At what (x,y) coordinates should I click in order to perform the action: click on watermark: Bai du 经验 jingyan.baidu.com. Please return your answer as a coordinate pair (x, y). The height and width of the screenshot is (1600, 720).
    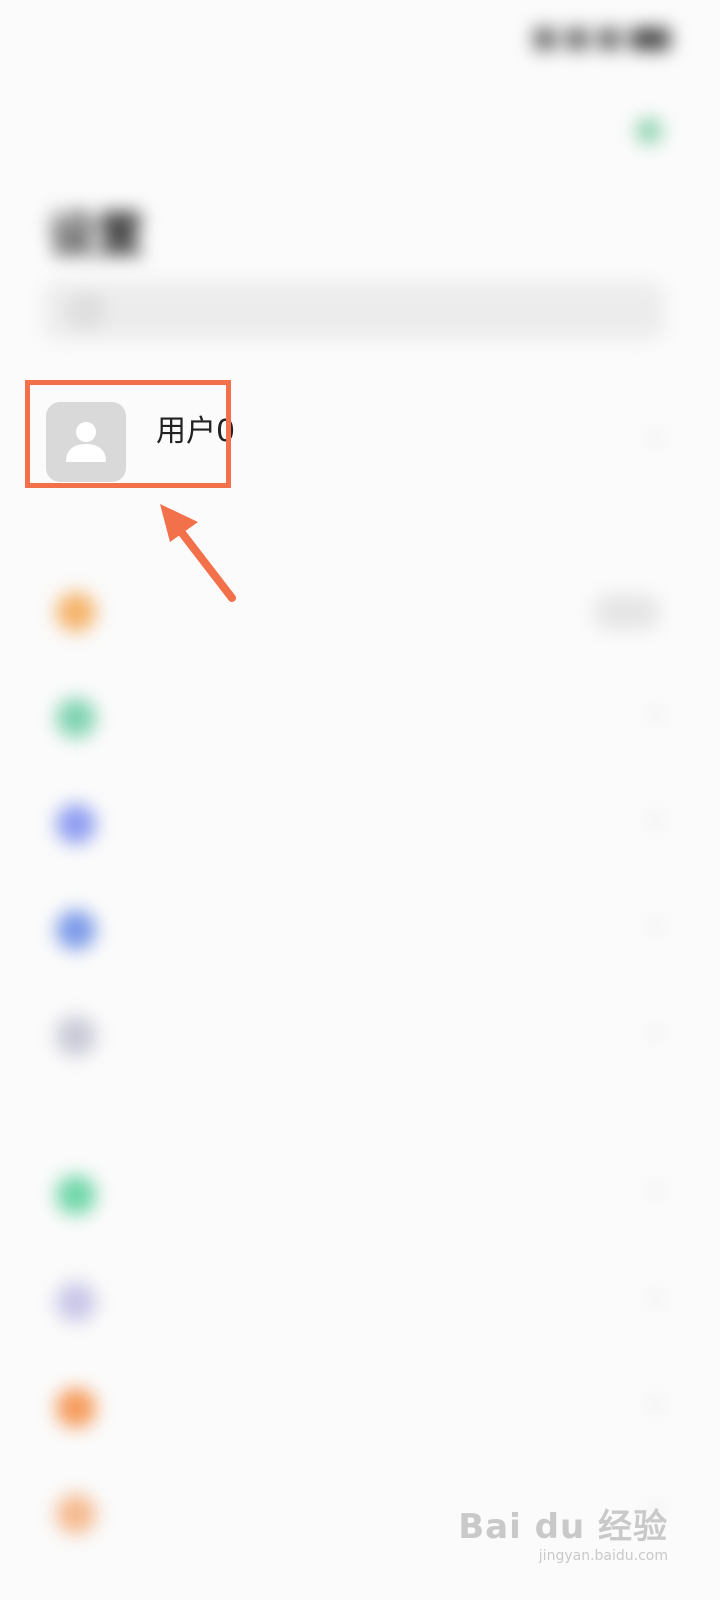
    Looking at the image, I should click on (563, 1531).